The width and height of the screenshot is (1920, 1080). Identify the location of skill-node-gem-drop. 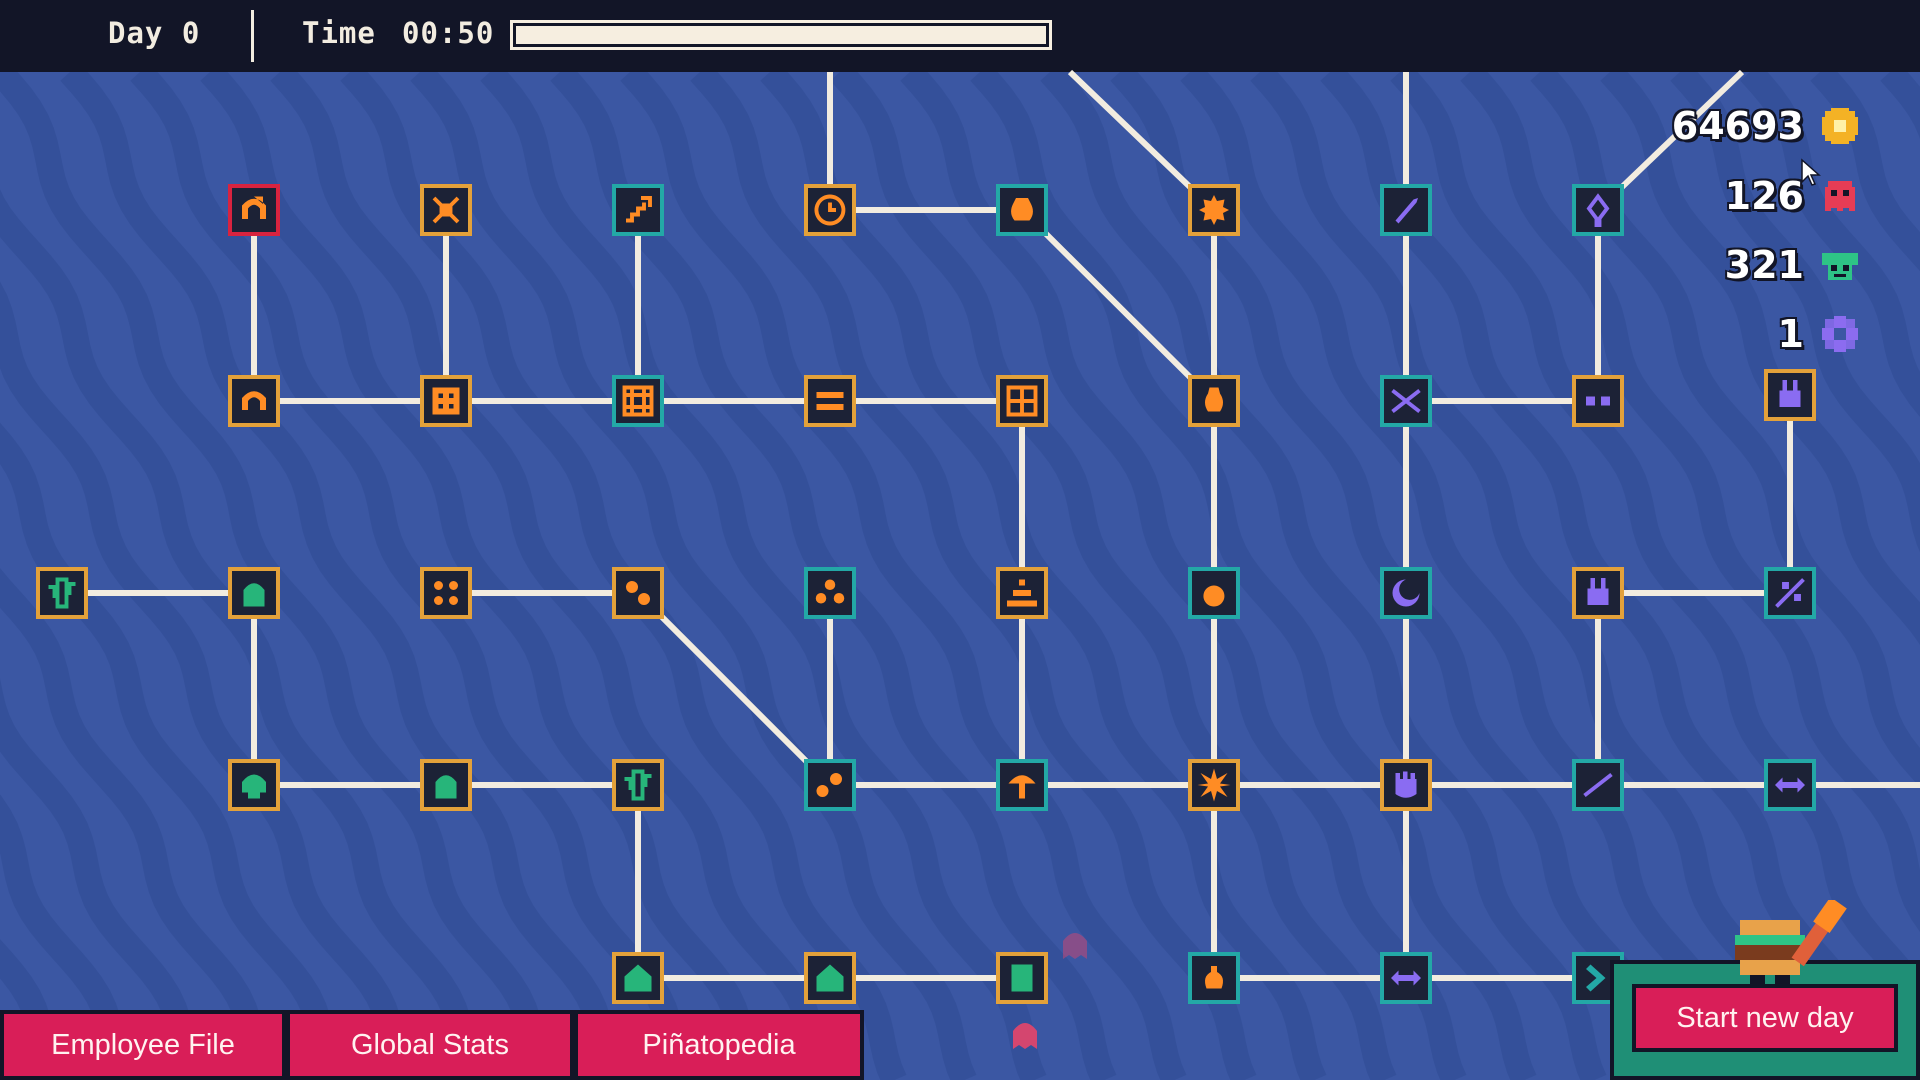
(1598, 210).